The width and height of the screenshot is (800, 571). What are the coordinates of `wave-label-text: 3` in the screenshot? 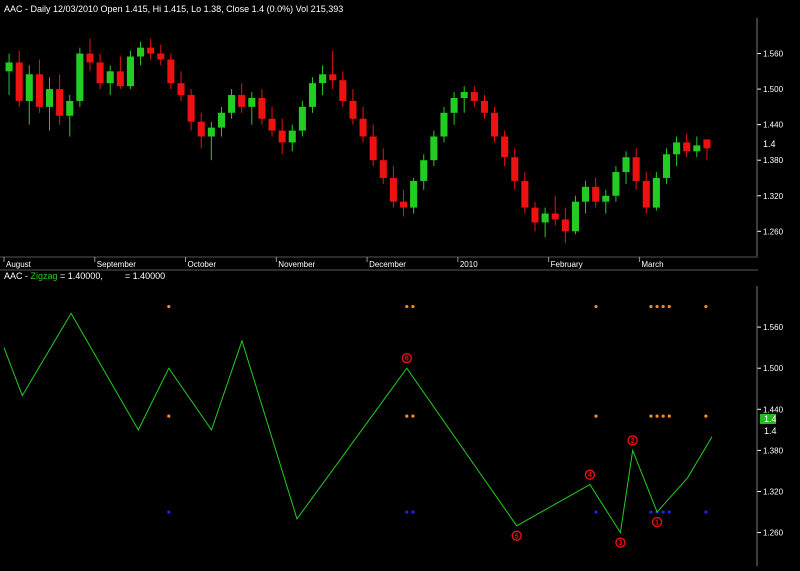 It's located at (620, 543).